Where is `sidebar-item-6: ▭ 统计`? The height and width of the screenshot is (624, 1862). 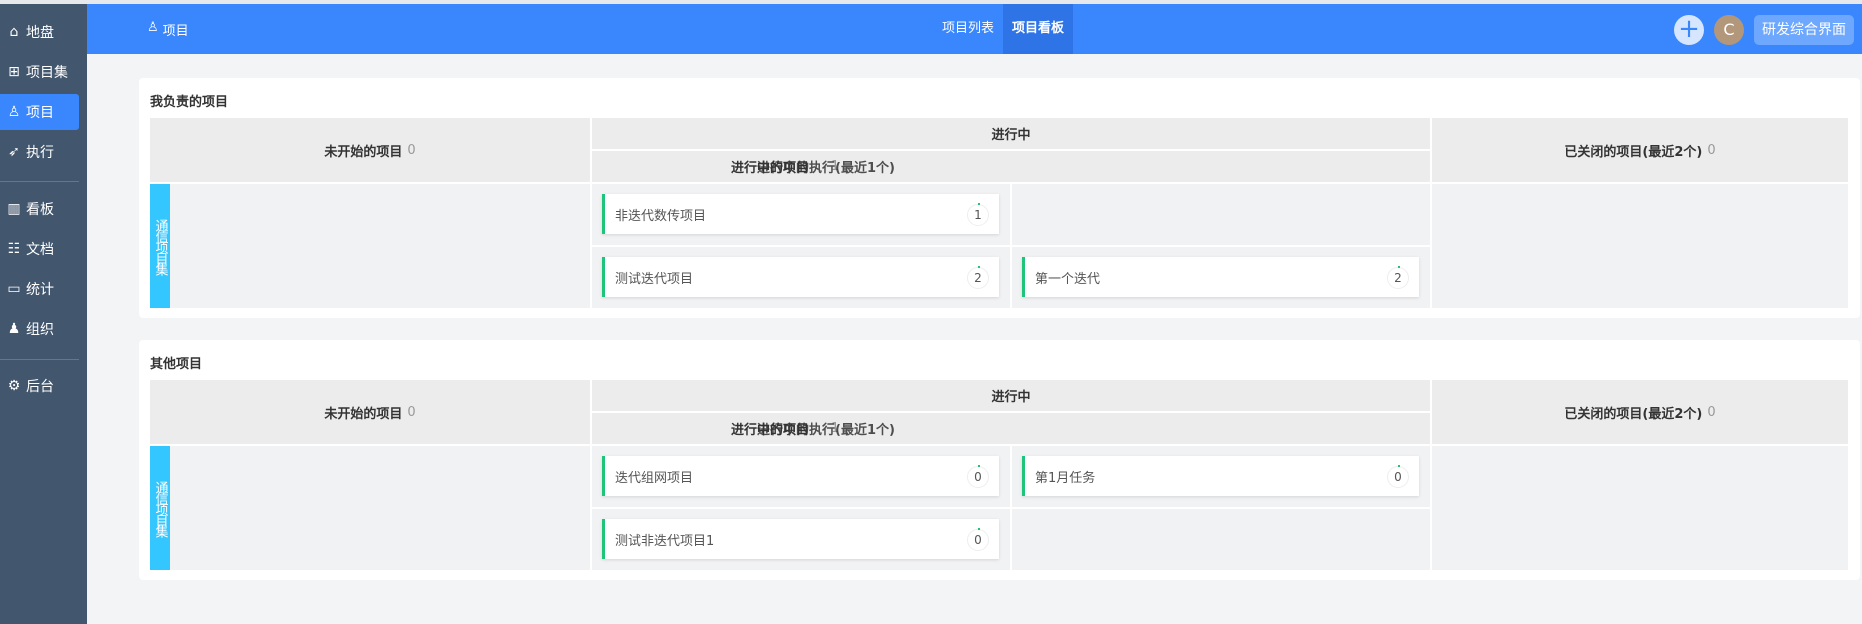
sidebar-item-6: ▭ 统计 is located at coordinates (39, 289).